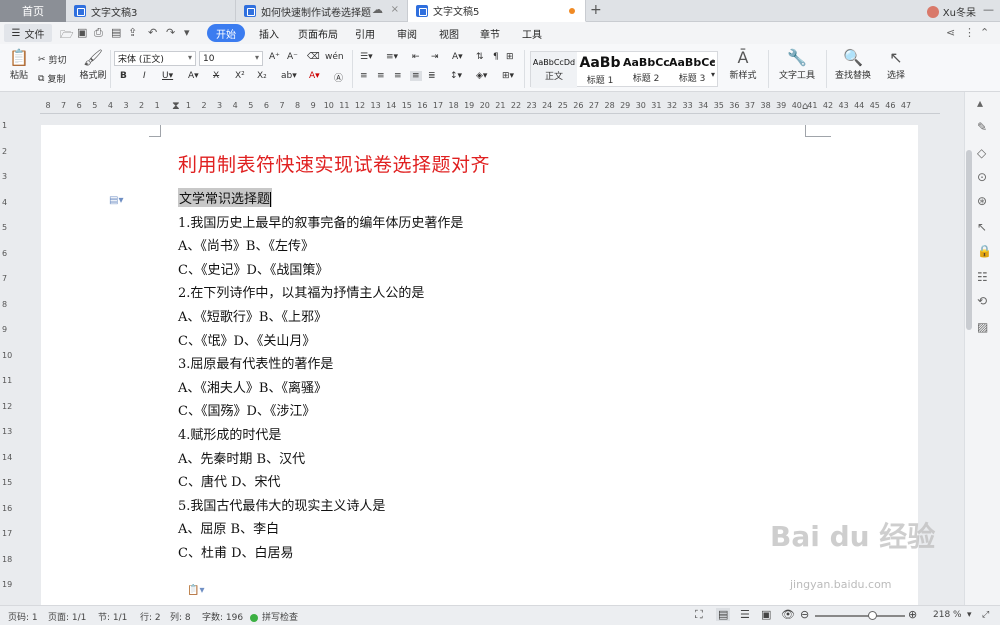 The image size is (1000, 625). Describe the element at coordinates (554, 70) in the screenshot. I see `style-normal: AaBbCcDd 正文` at that location.